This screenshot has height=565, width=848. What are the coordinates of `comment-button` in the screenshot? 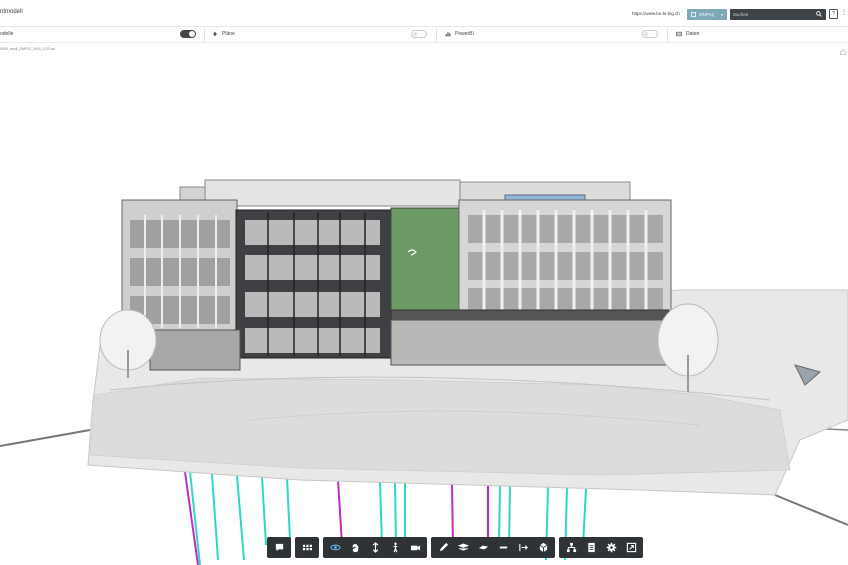 It's located at (279, 547).